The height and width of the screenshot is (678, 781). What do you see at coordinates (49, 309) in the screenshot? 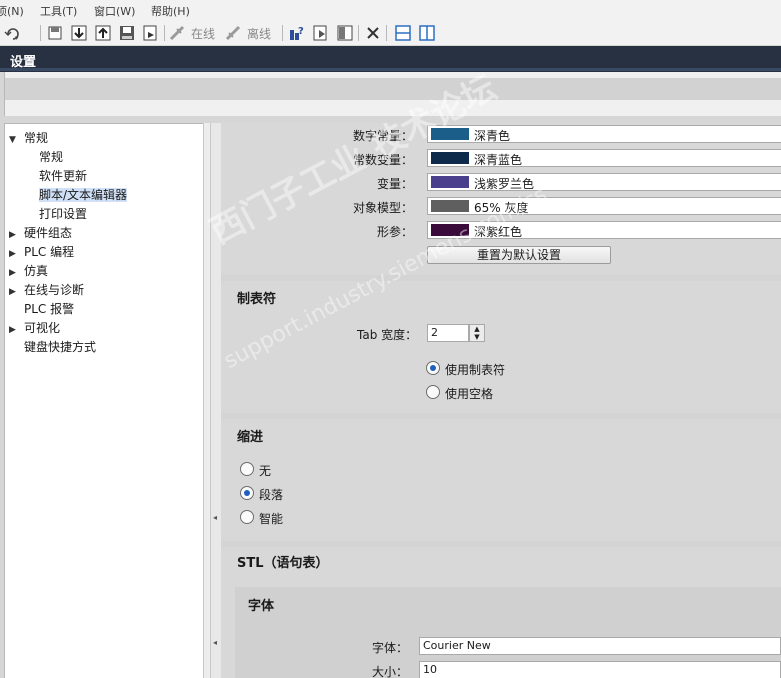
I see `tree-item-label: PLC 报警` at bounding box center [49, 309].